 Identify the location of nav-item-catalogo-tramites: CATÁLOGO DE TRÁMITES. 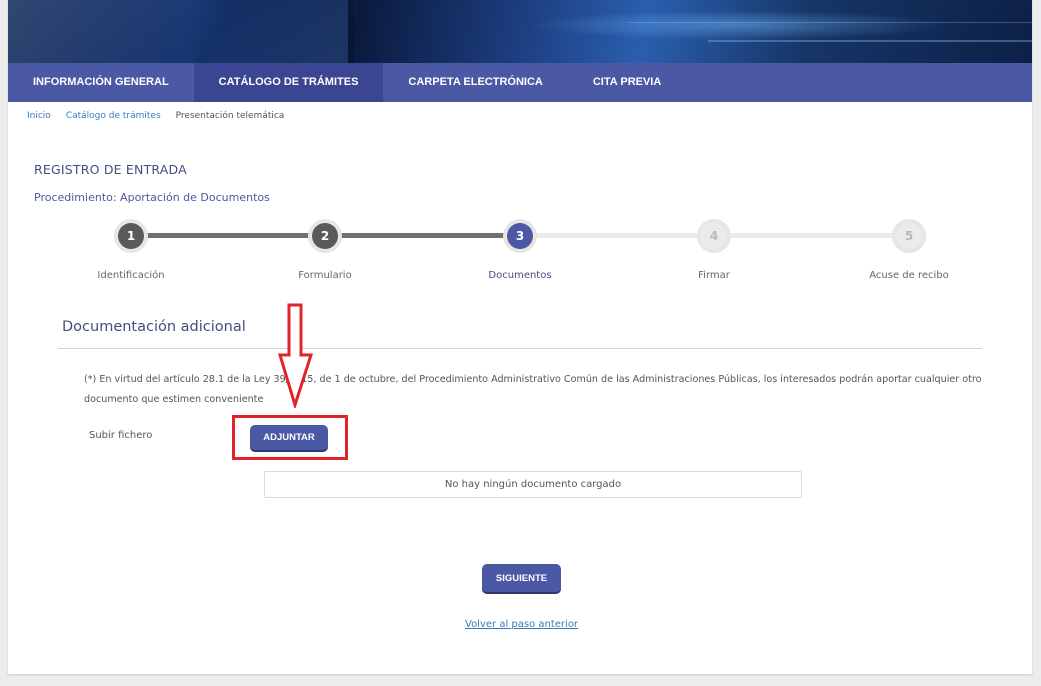
(288, 82).